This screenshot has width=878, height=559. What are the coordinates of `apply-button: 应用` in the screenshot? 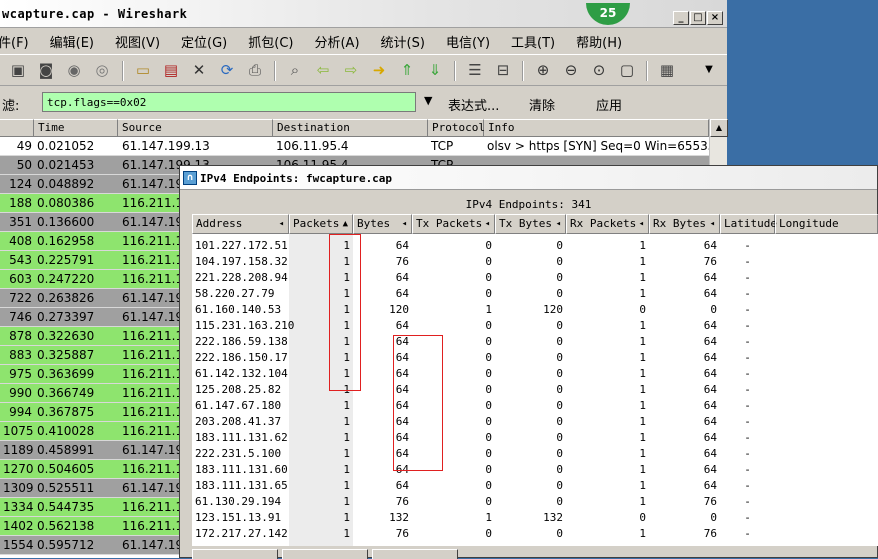 It's located at (609, 104).